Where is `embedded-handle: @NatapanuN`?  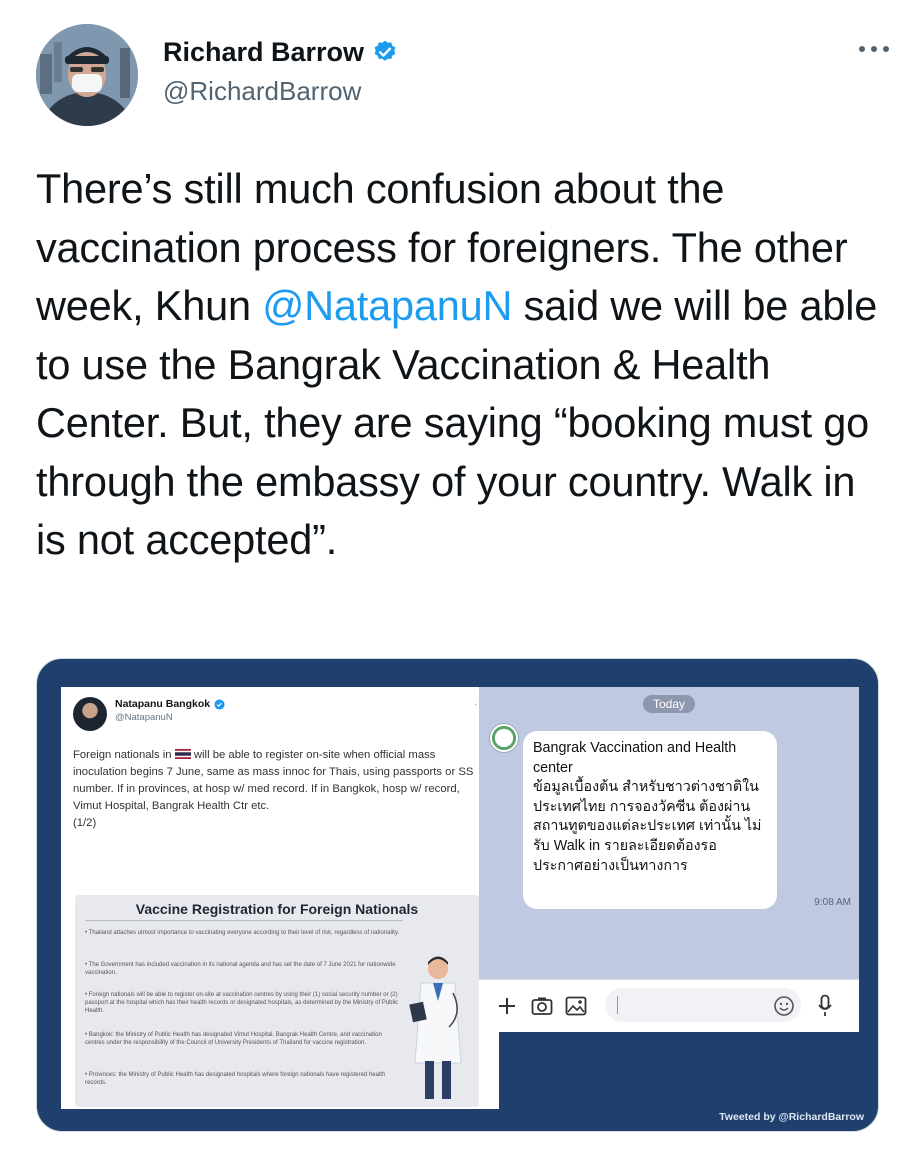
embedded-handle: @NatapanuN is located at coordinates (144, 717).